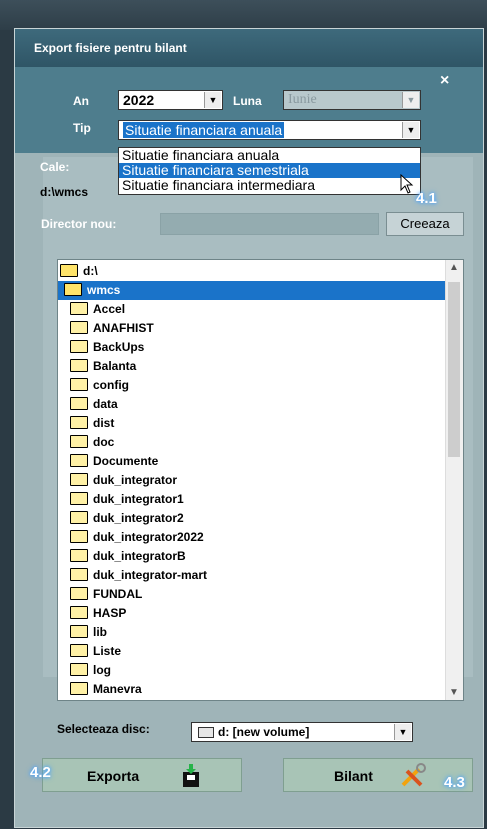  I want to click on an-value: 2022, so click(139, 100).